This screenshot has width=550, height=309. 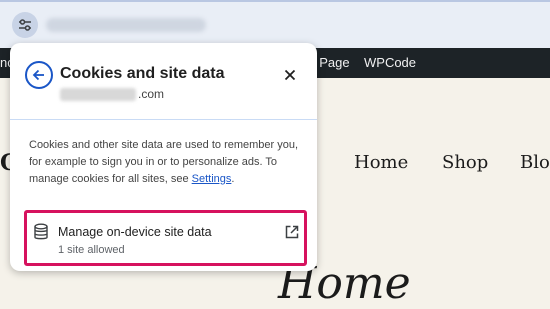 I want to click on manage-subtitle: 1 site allowed, so click(x=91, y=250).